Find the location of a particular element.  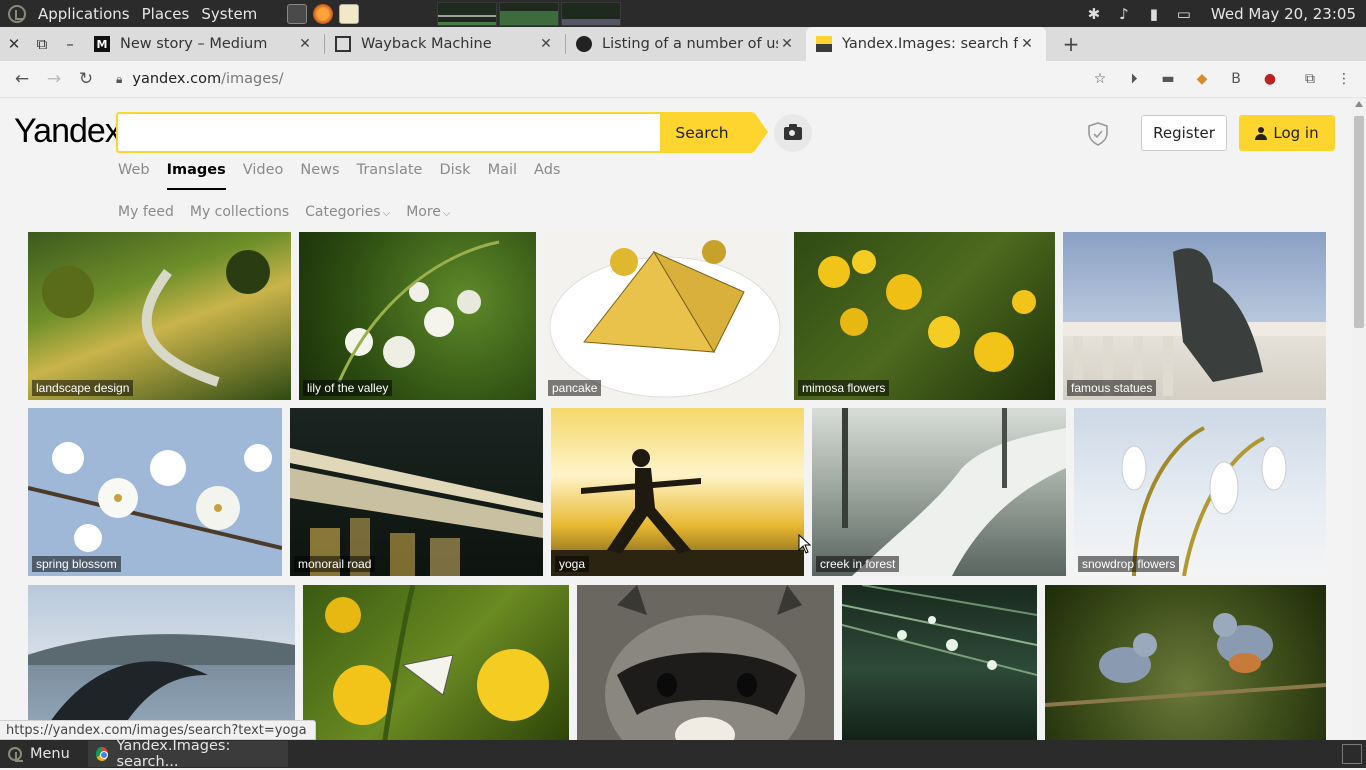

extension-mask-icon: ▬ is located at coordinates (1168, 79).